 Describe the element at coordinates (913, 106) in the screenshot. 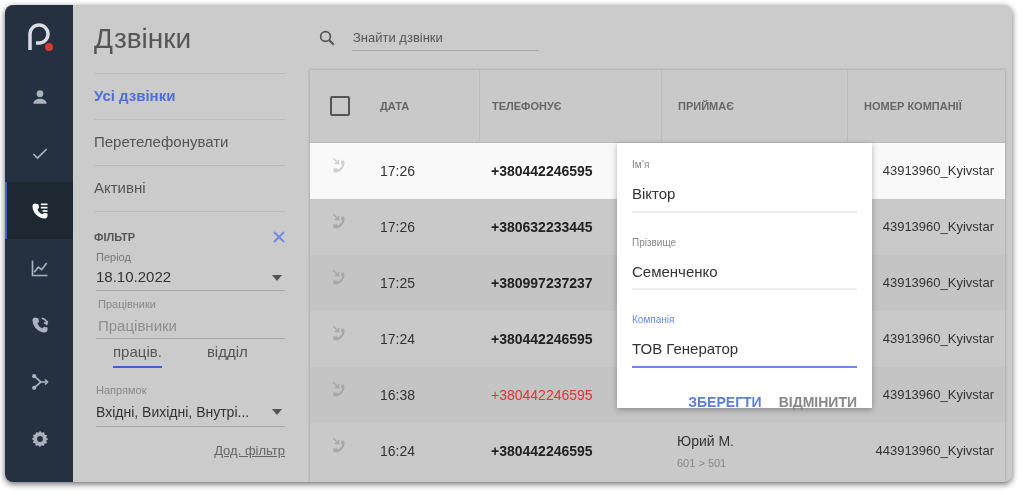

I see `column-header: НОМЕР КОМПАНІЇ` at that location.